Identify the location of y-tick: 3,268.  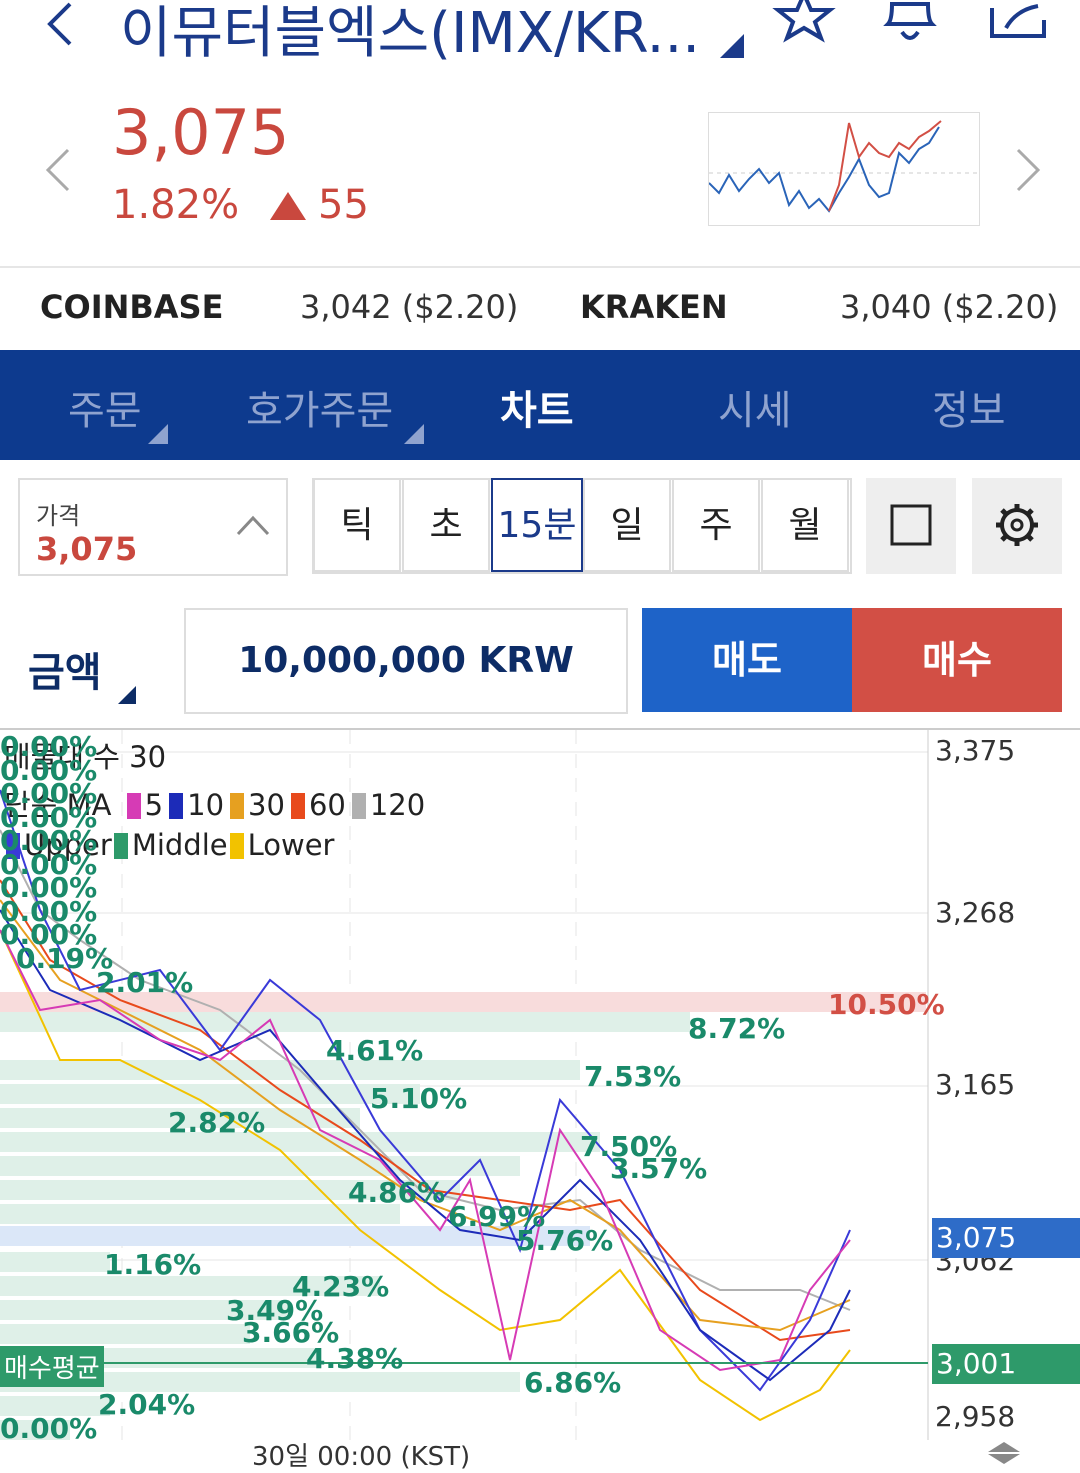
(975, 912).